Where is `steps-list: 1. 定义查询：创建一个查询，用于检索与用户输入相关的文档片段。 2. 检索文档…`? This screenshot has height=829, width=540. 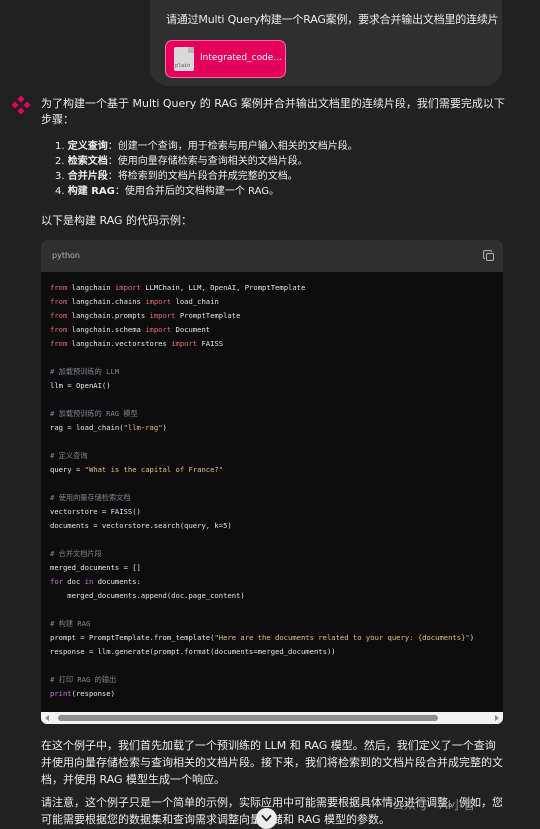 steps-list: 1. 定义查询：创建一个查询，用于检索与用户输入相关的文档片段。 2. 检索文档… is located at coordinates (206, 169).